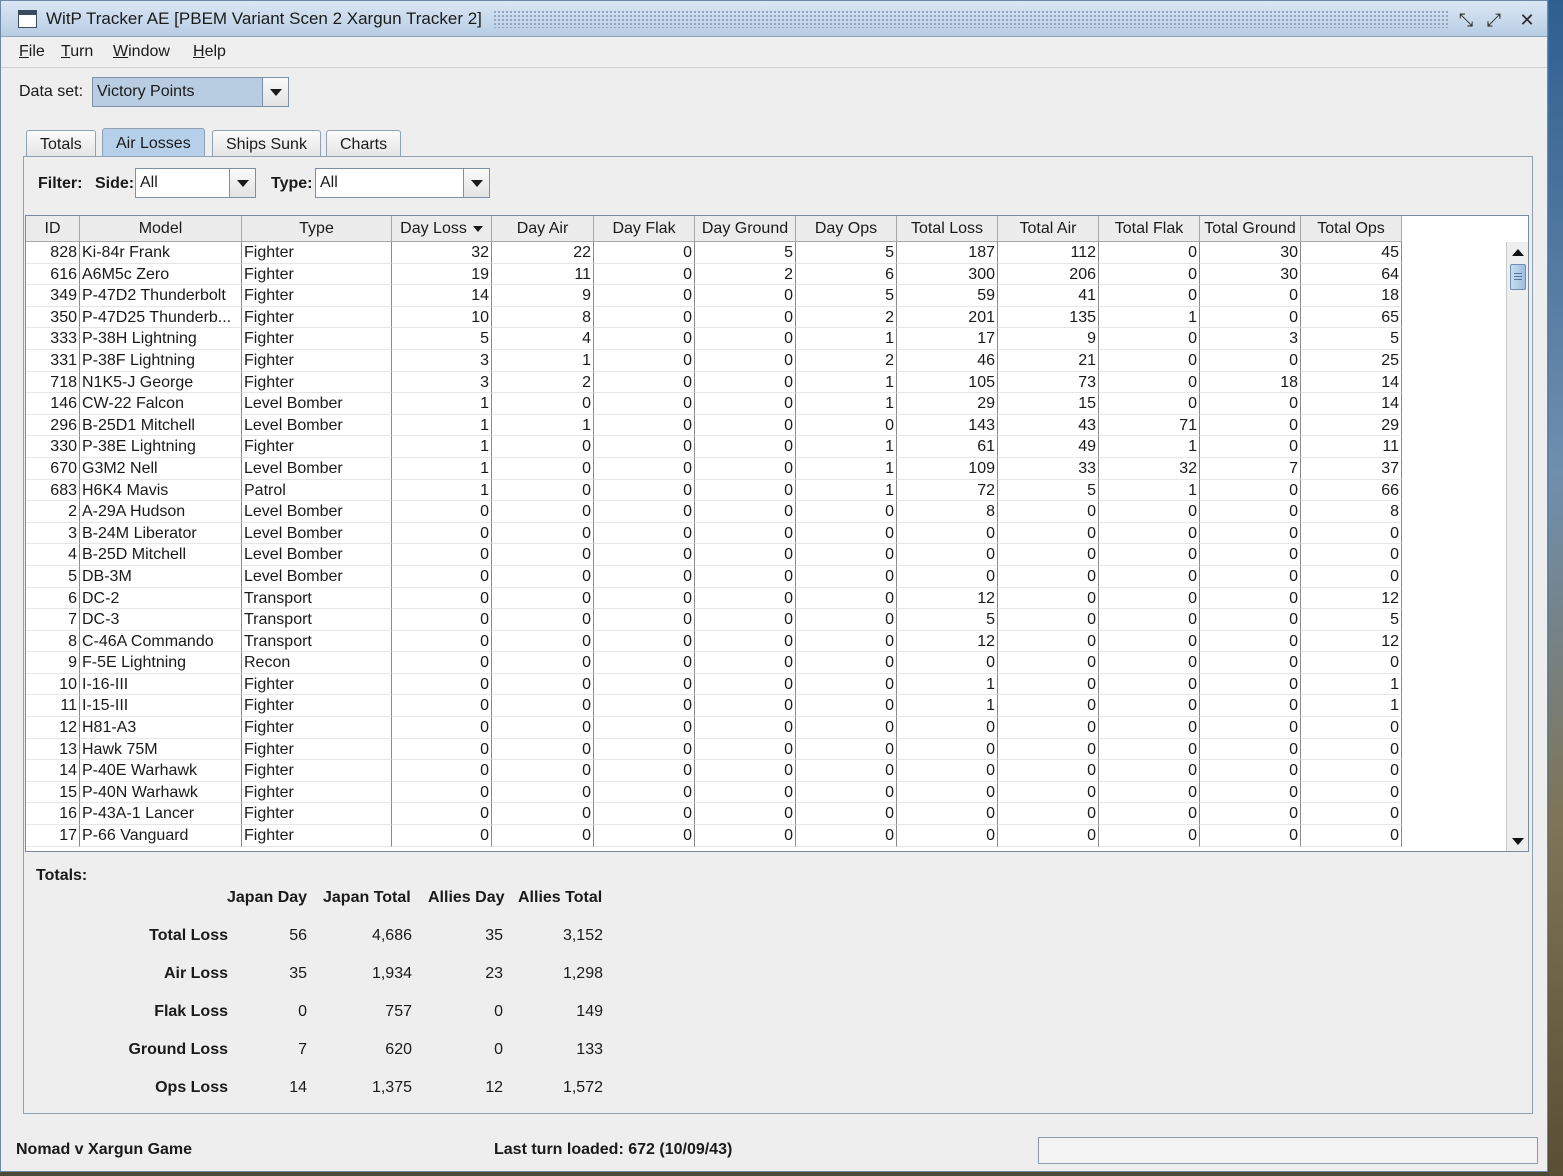 This screenshot has width=1563, height=1176. Describe the element at coordinates (716, 641) in the screenshot. I see `table-row: 8 C-46A Commando Transport 0 0 0 0 0 12 0 0 0 12` at that location.